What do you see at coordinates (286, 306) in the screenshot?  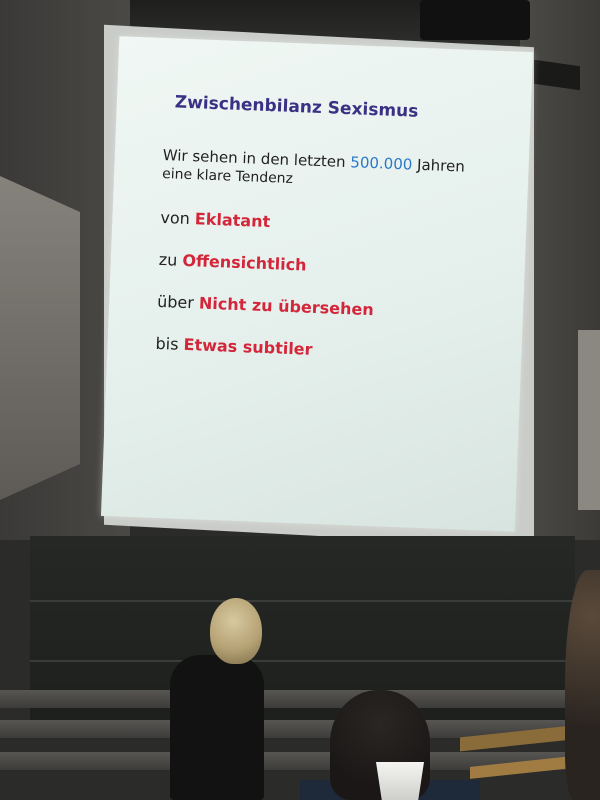 I see `step-term: Nicht zu übersehen` at bounding box center [286, 306].